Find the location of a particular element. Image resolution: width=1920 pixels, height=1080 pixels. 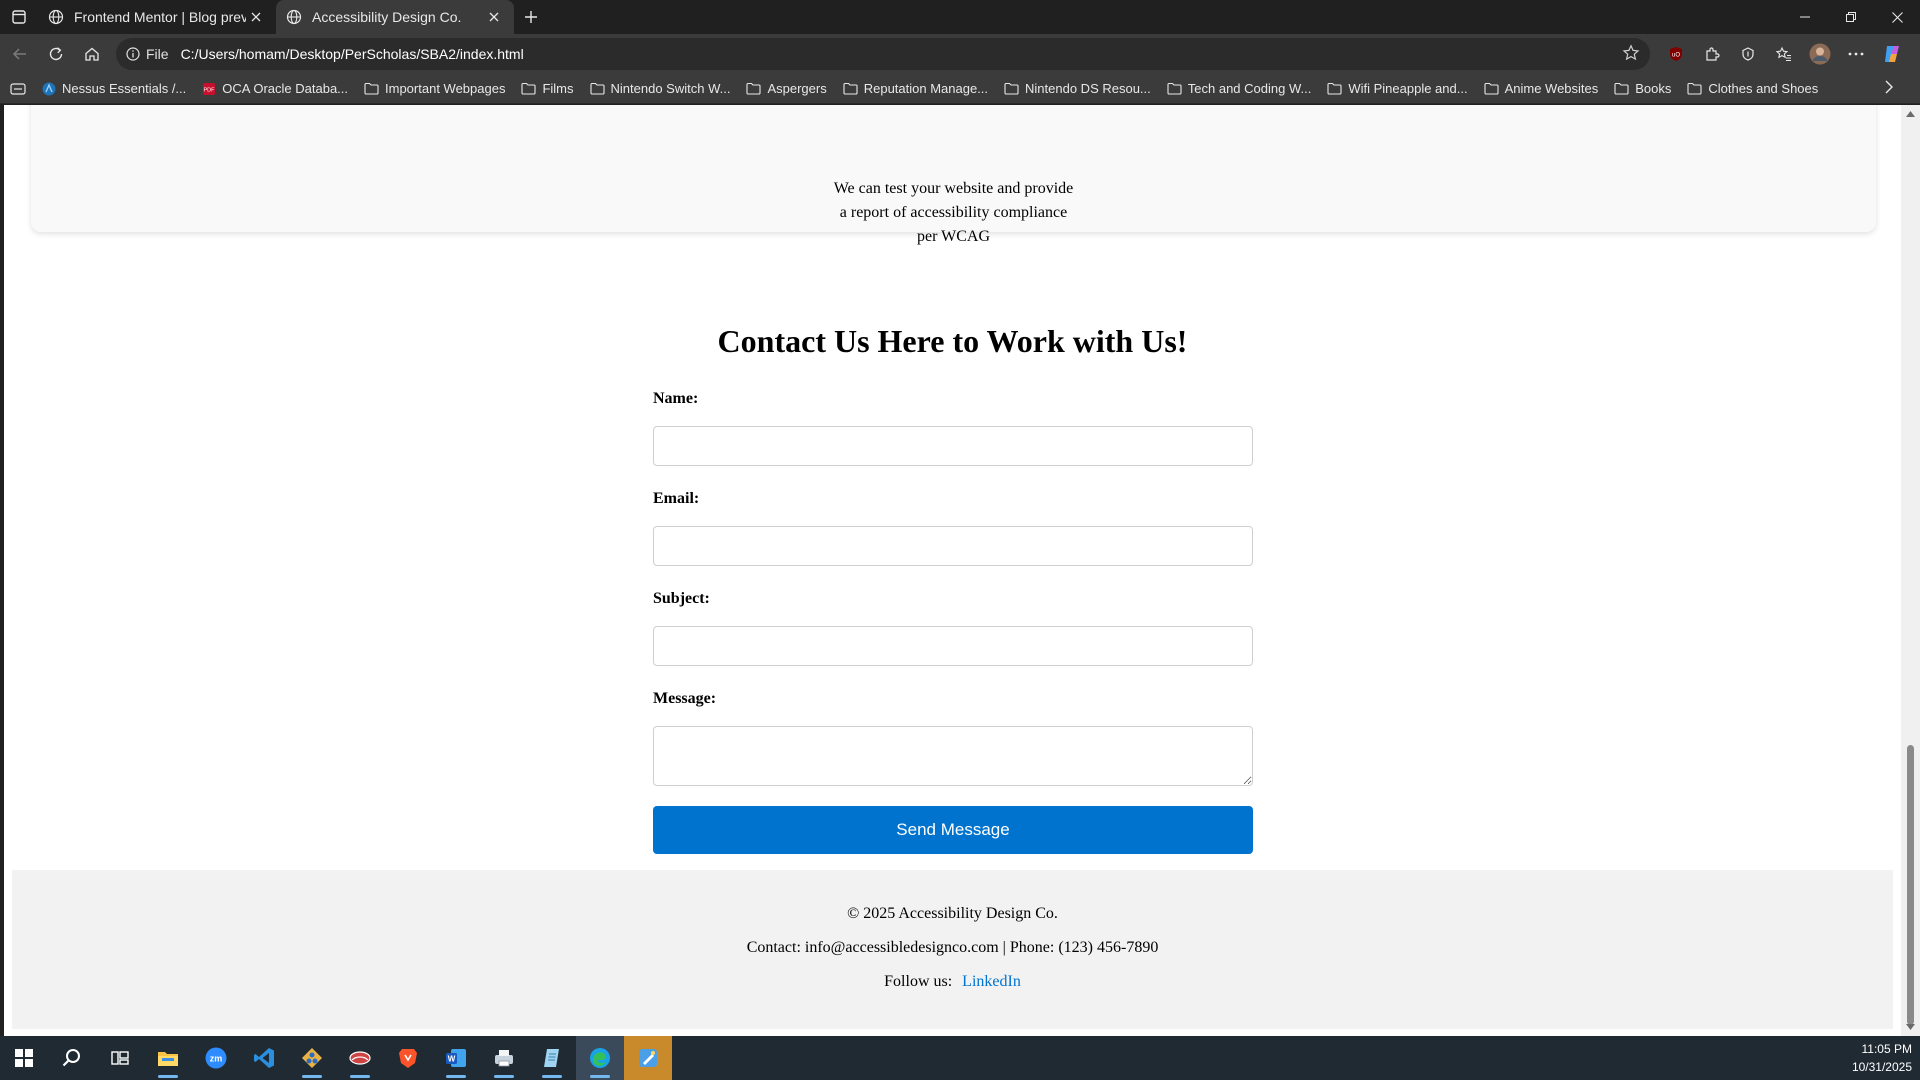

bookmark-folder: Books is located at coordinates (1642, 88).